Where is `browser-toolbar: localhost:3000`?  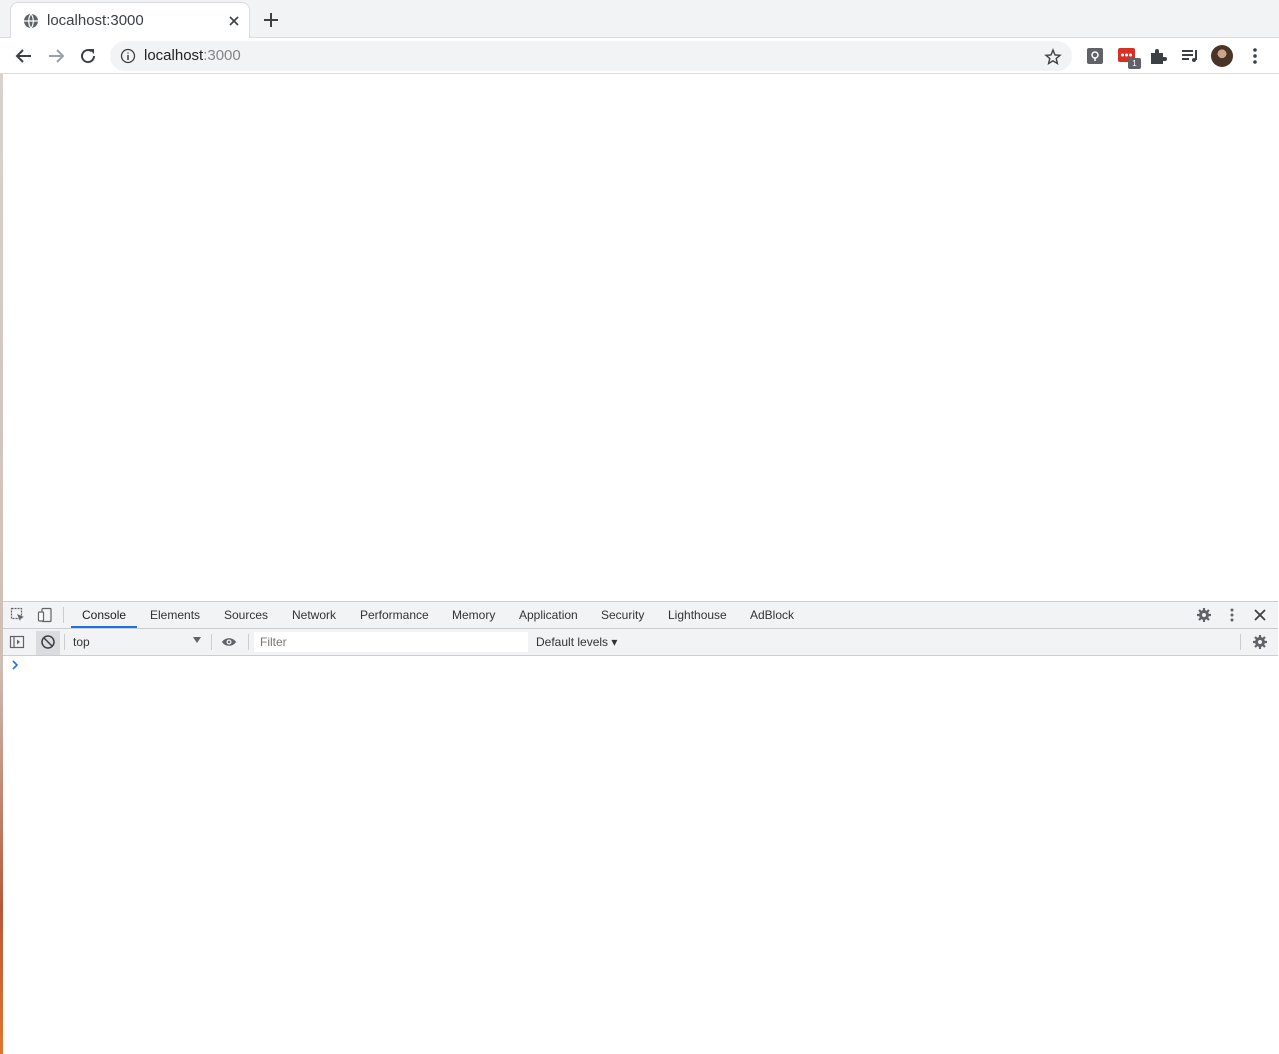
browser-toolbar: localhost:3000 is located at coordinates (639, 56).